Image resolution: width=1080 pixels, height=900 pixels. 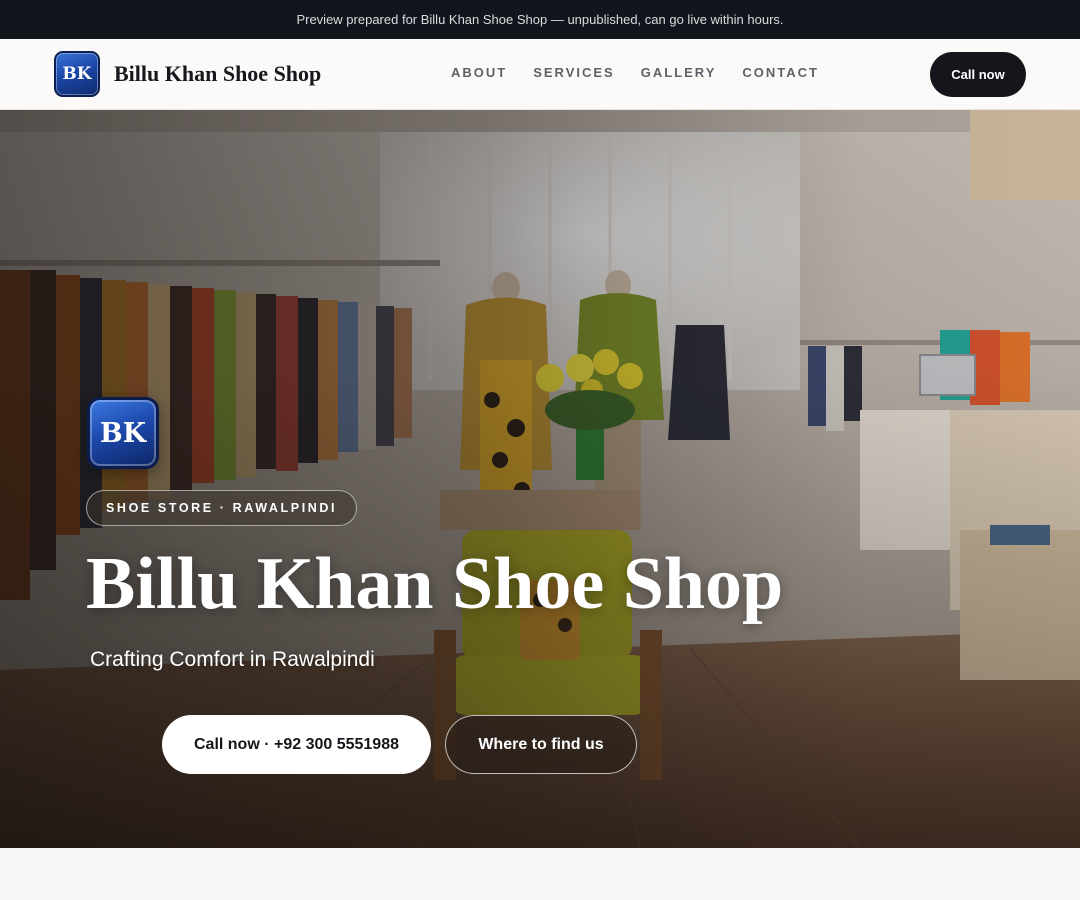 I want to click on main-nav: ABOUT SERVICES GALLERY CONTACT, so click(x=635, y=72).